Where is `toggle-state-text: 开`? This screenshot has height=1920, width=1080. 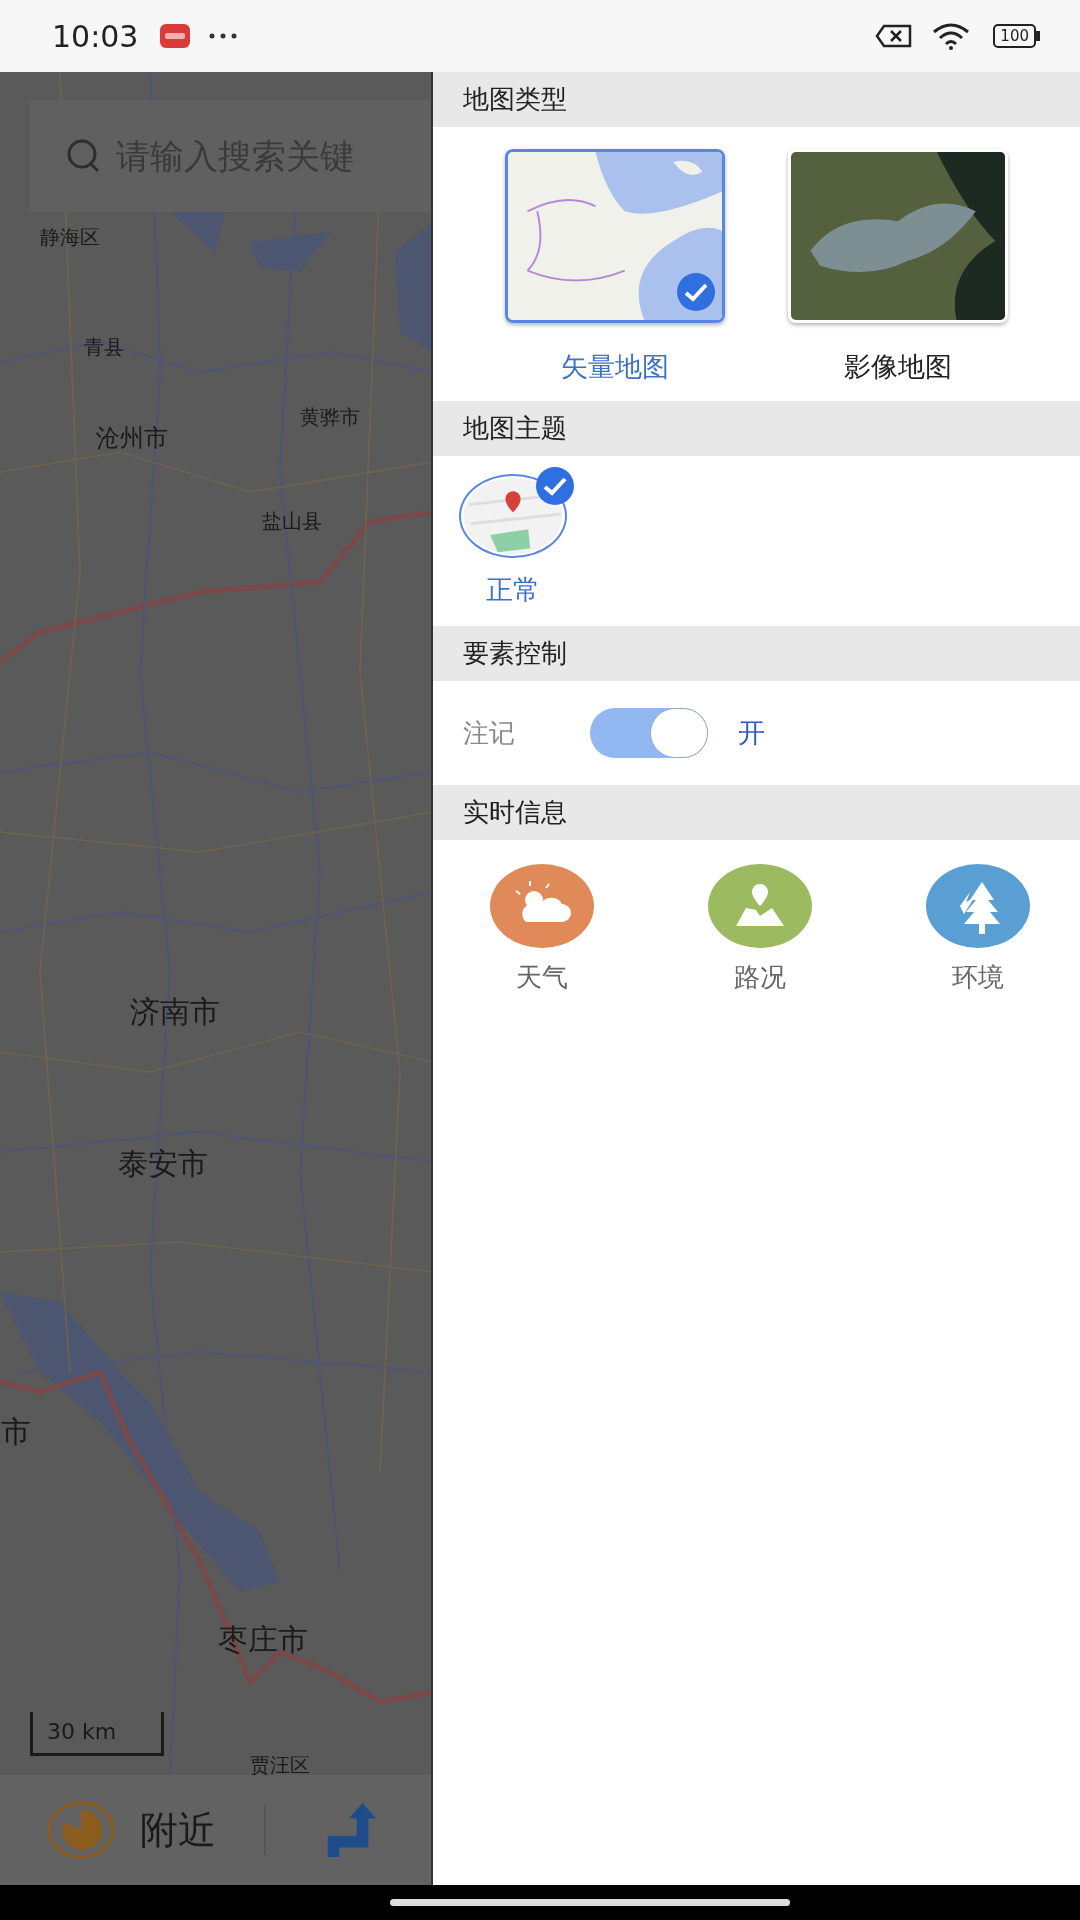 toggle-state-text: 开 is located at coordinates (751, 733).